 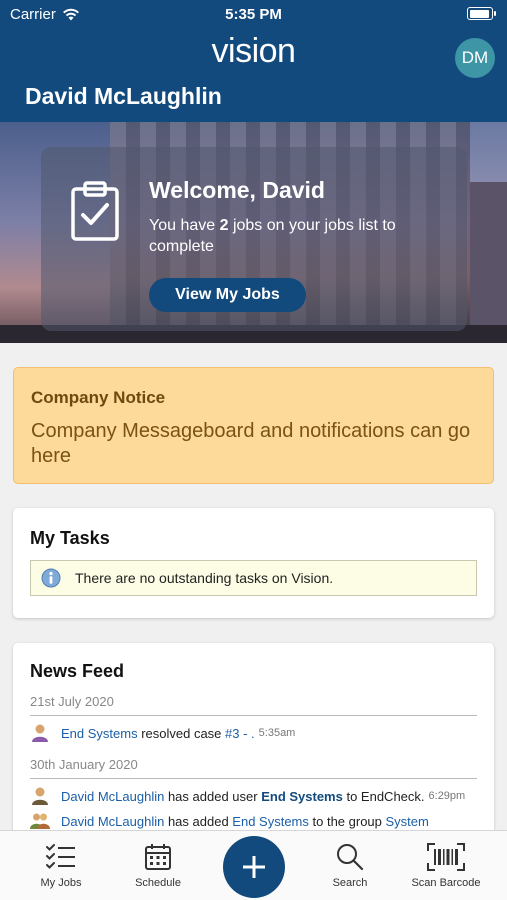 What do you see at coordinates (158, 883) in the screenshot?
I see `tab-label: Schedule` at bounding box center [158, 883].